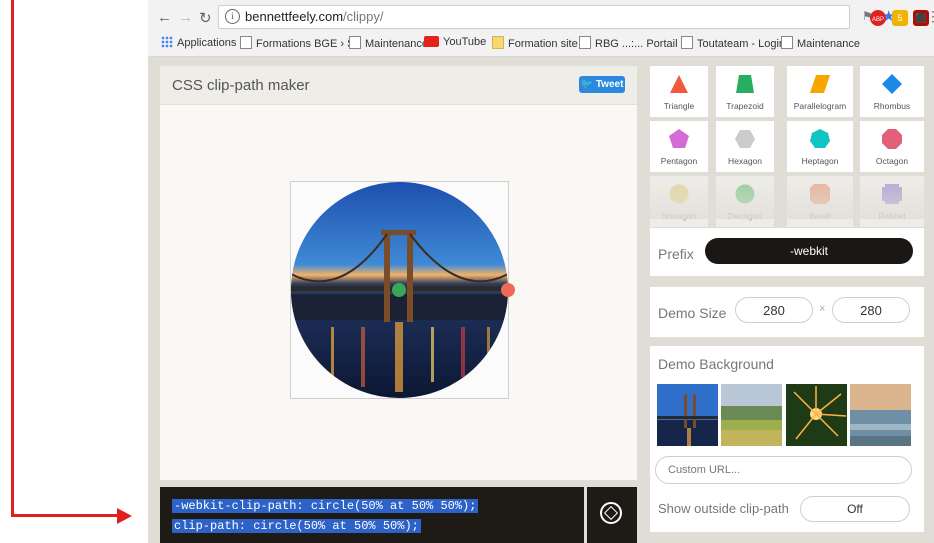  Describe the element at coordinates (855, 509) in the screenshot. I see `show-outside-toggle: Off` at that location.